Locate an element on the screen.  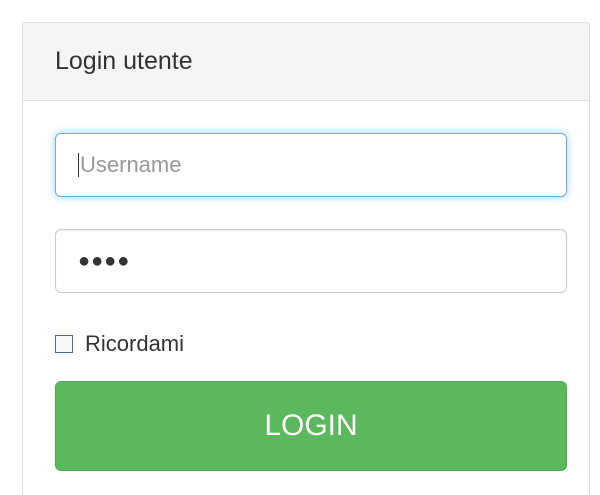
remember-checkbox is located at coordinates (64, 344).